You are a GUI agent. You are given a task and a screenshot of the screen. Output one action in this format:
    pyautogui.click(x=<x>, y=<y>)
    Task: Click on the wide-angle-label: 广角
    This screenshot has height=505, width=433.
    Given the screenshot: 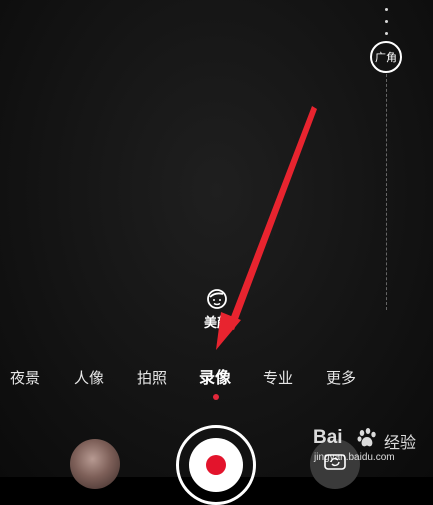 What is the action you would take?
    pyautogui.click(x=386, y=57)
    